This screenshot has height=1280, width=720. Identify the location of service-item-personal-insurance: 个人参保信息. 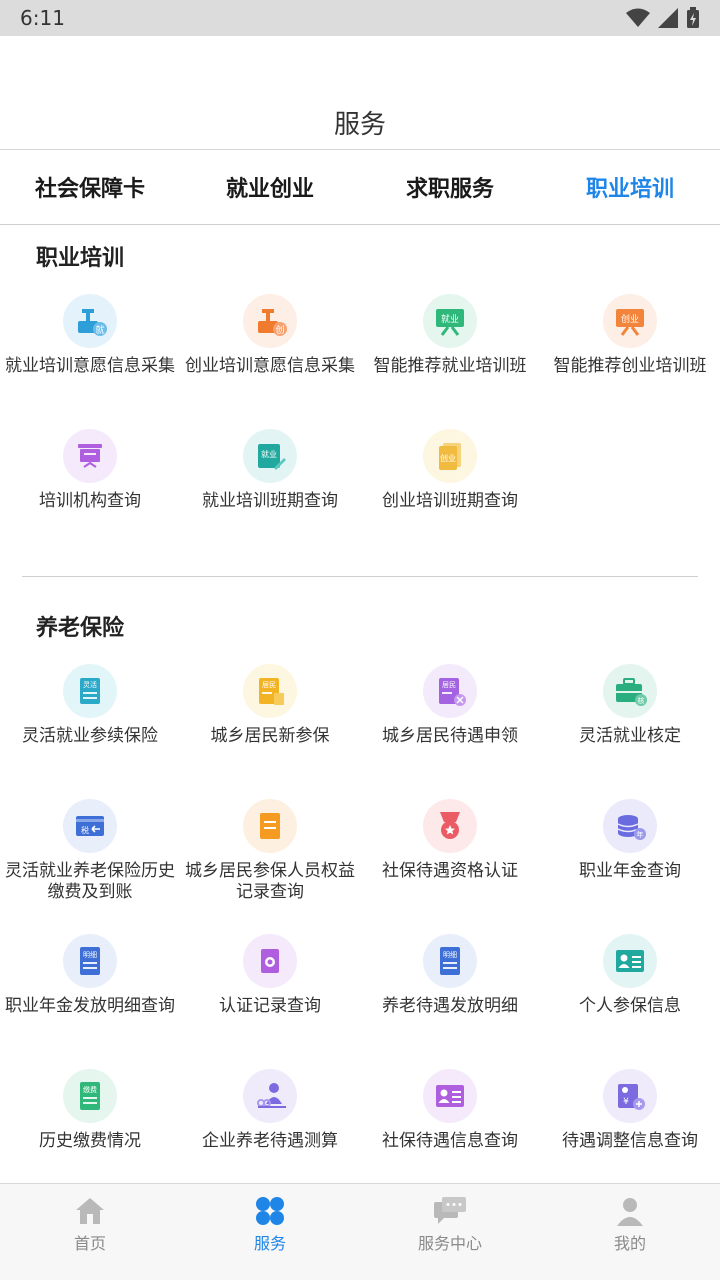
(630, 975).